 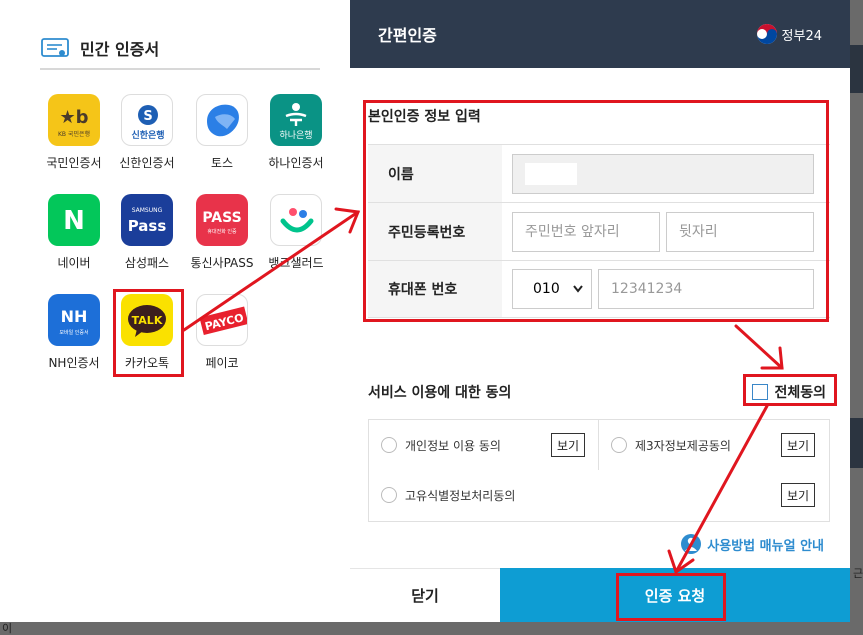 I want to click on toss-icon, so click(x=222, y=120).